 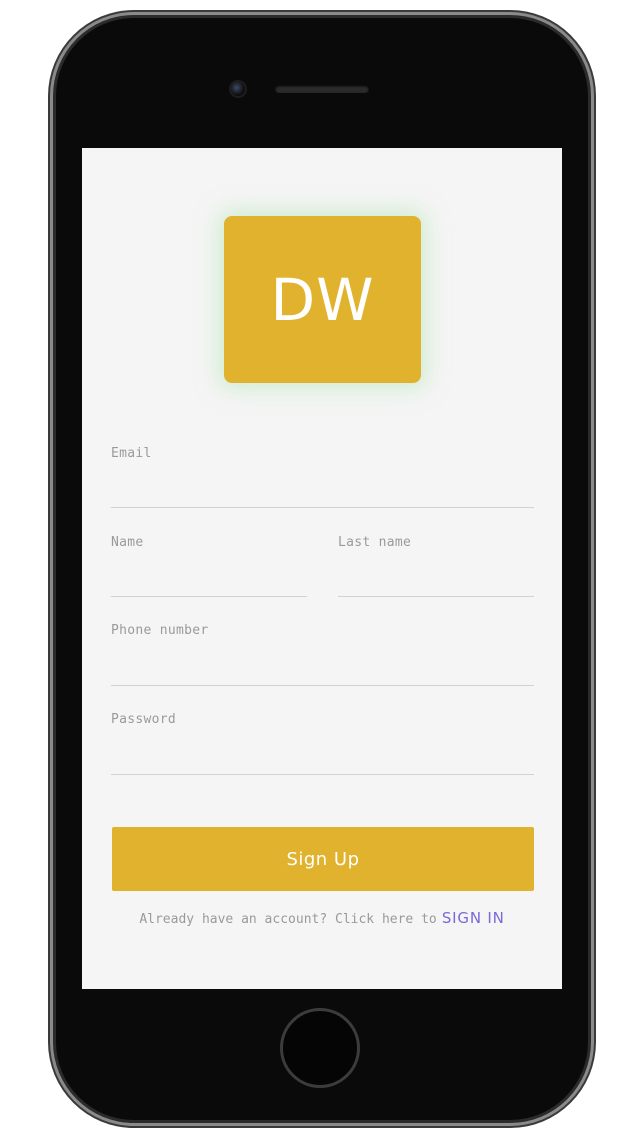 I want to click on name-field: Name, so click(x=209, y=566).